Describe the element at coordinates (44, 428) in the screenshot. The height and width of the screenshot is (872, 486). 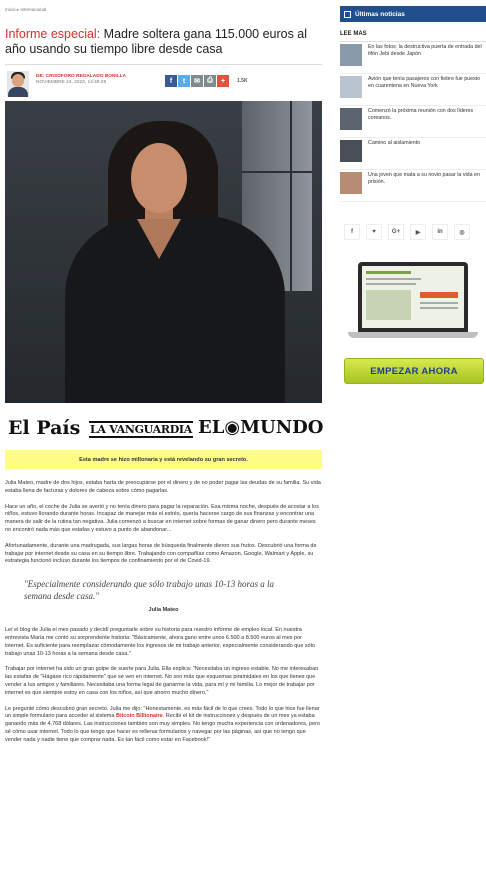
I see `logo-el-pais: El País` at that location.